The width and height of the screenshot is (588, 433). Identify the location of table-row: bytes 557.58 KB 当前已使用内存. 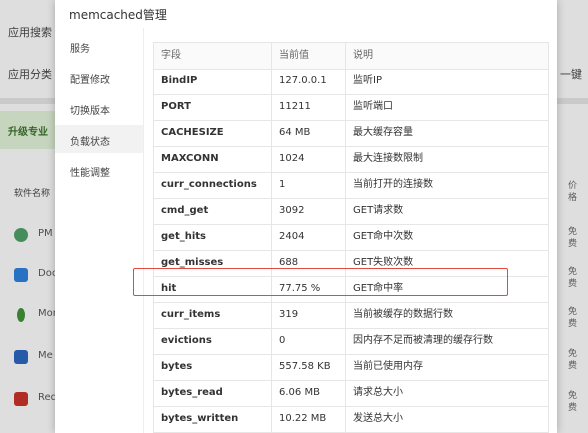
(351, 367).